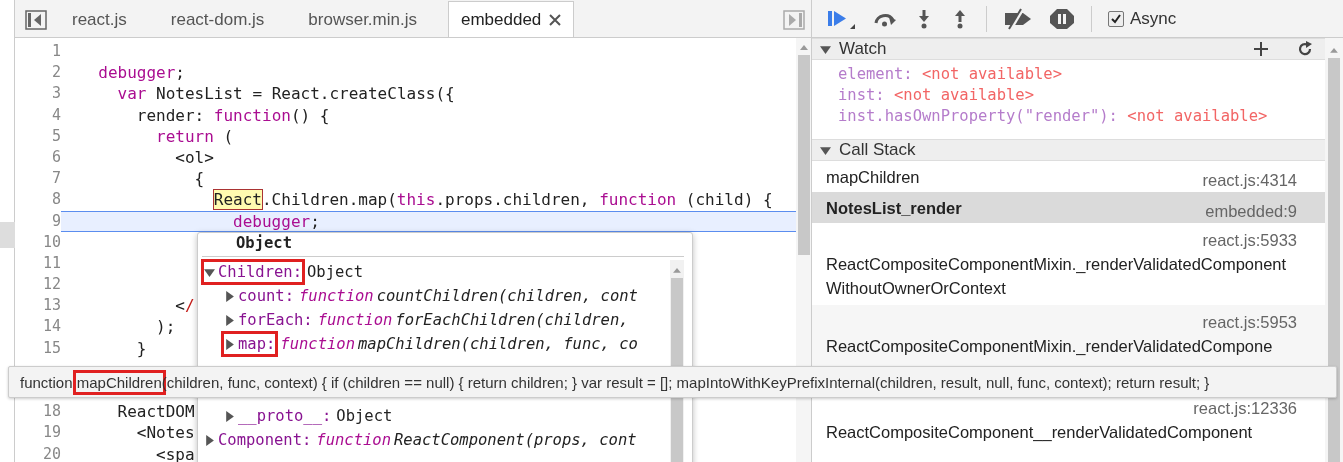 This screenshot has height=462, width=1343. I want to click on code-line: );, so click(165, 327).